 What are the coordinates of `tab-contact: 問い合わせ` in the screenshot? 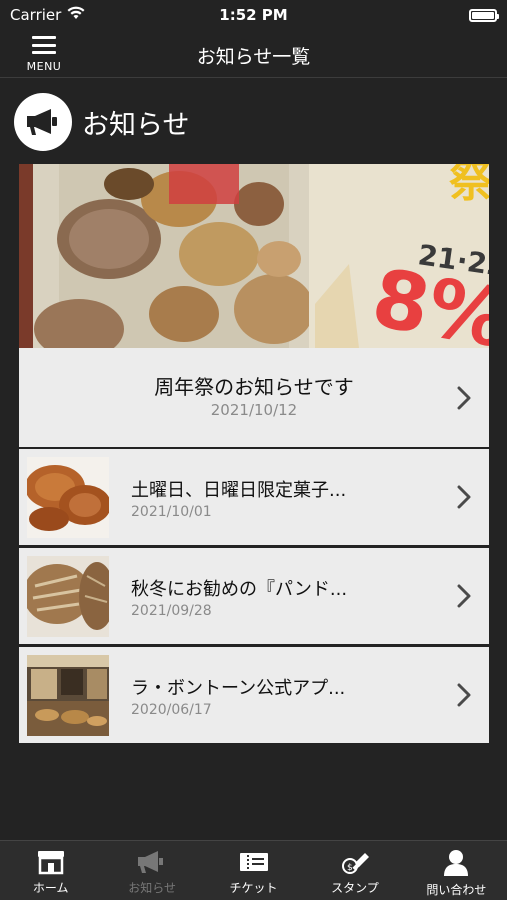 It's located at (456, 870).